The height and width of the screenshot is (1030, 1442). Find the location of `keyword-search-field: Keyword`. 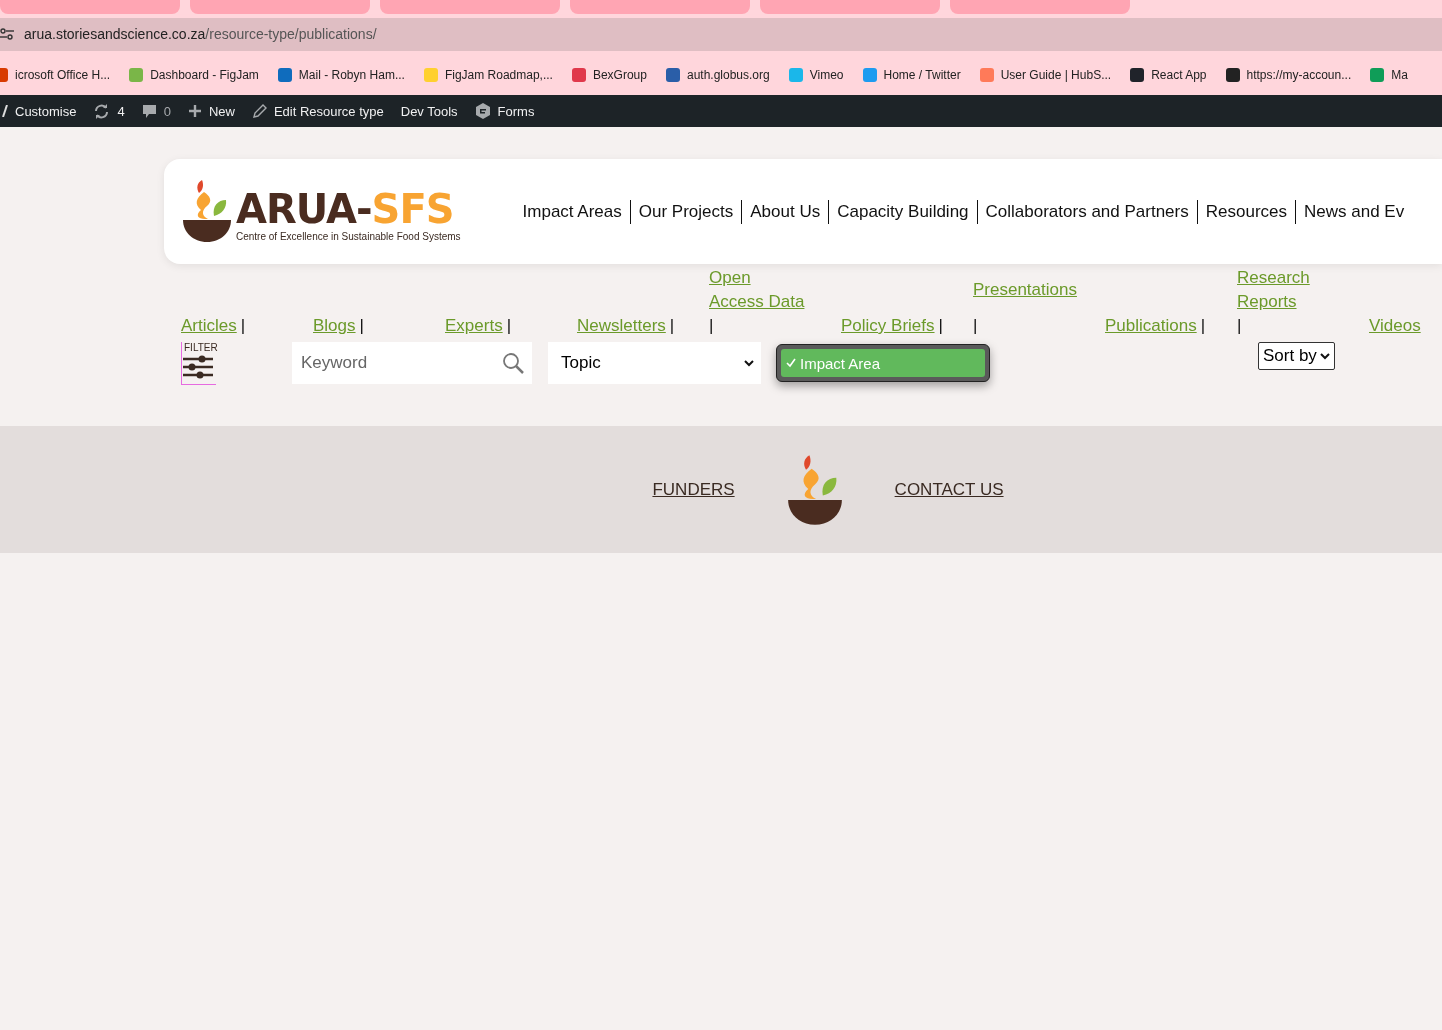

keyword-search-field: Keyword is located at coordinates (412, 363).